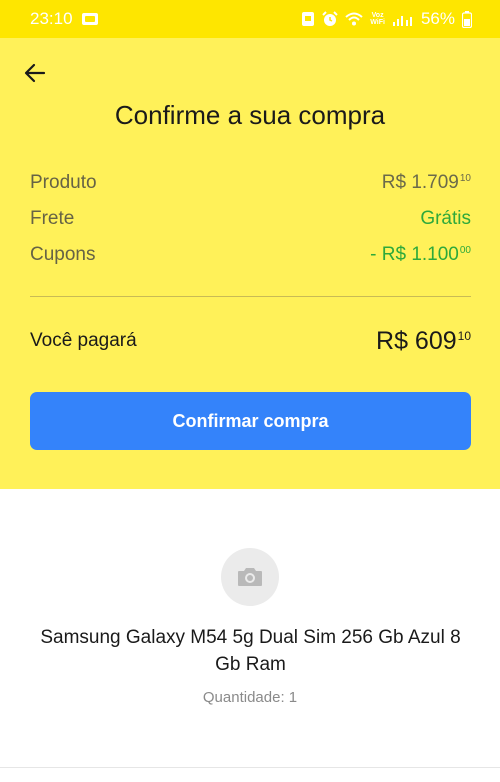 Image resolution: width=500 pixels, height=782 pixels. Describe the element at coordinates (63, 254) in the screenshot. I see `coupons-label: Cupons` at that location.